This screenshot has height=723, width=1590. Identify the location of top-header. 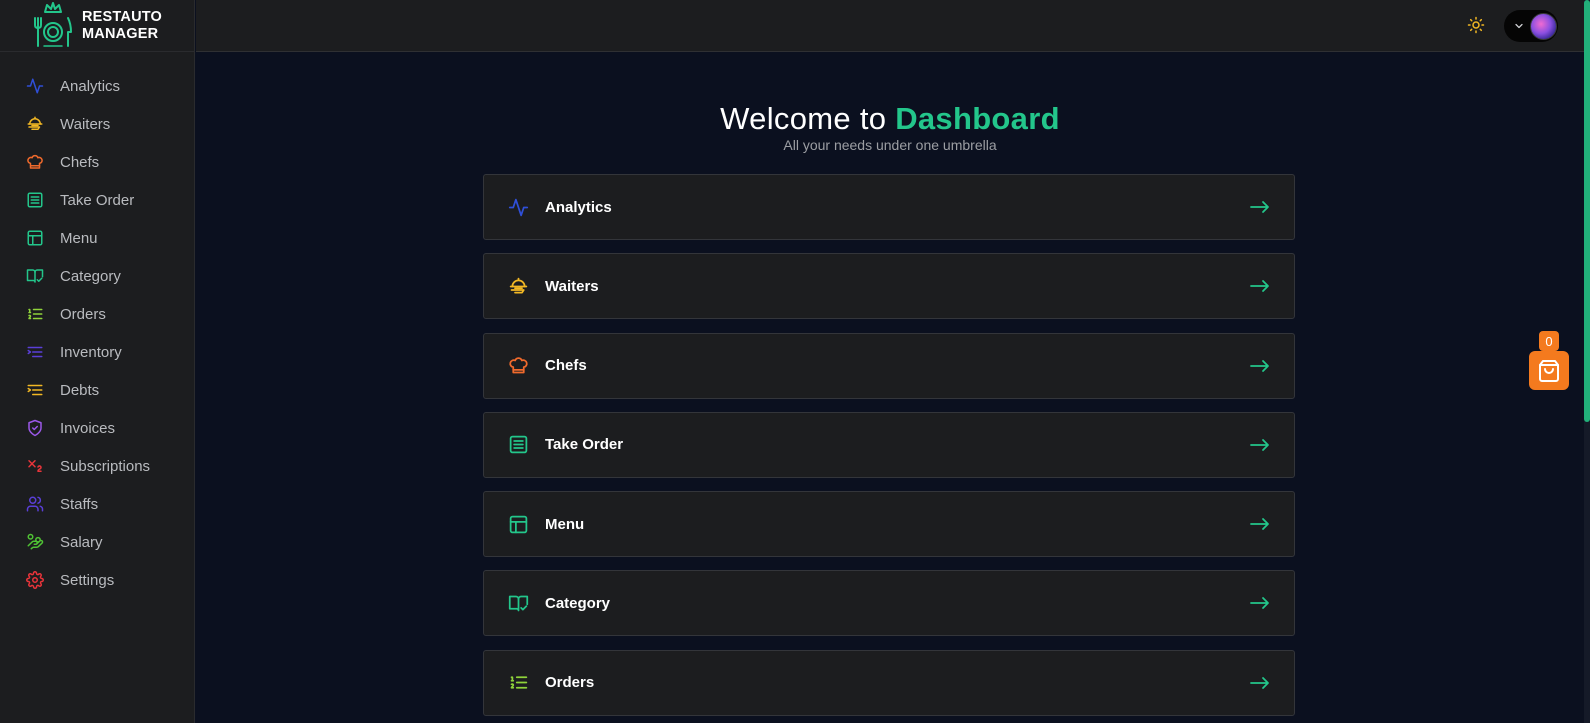
(890, 26).